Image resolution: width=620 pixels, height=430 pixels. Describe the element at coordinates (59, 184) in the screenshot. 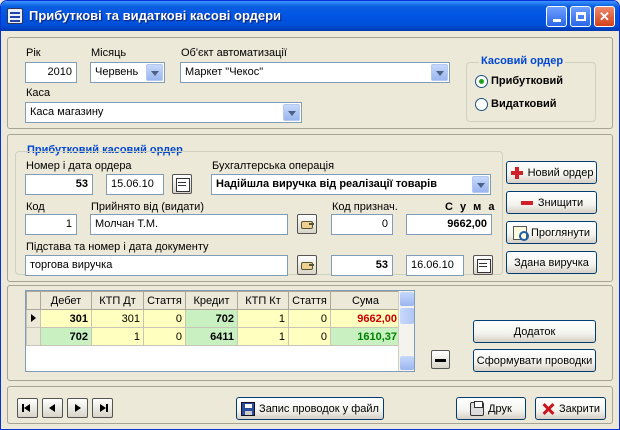

I see `order-number-field: 53` at that location.